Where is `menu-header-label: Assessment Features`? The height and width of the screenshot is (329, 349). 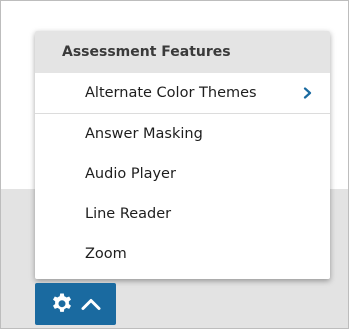
menu-header-label: Assessment Features is located at coordinates (146, 52).